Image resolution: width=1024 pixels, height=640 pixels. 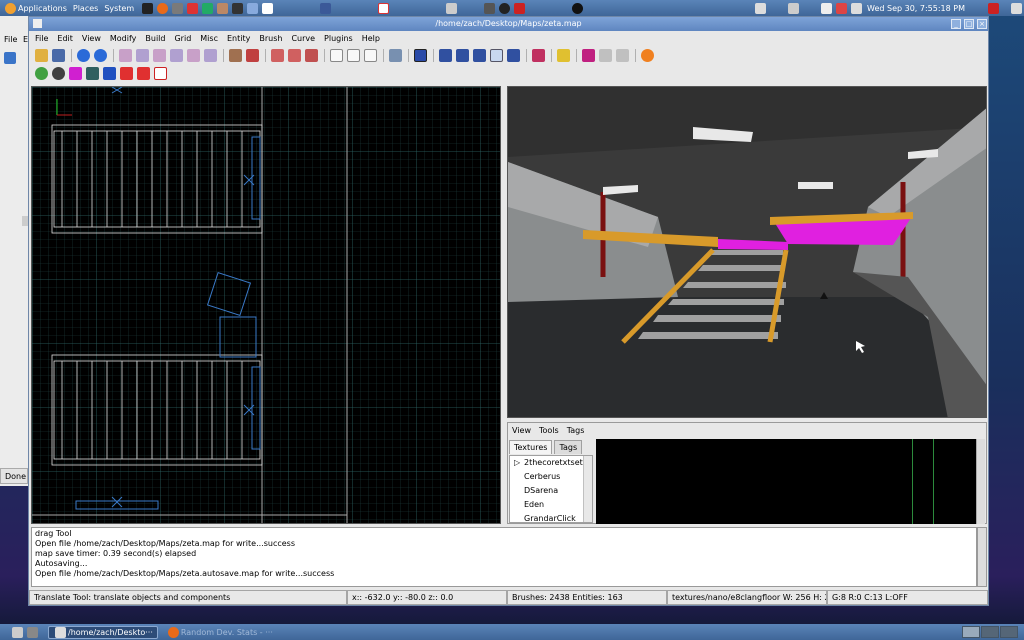 I want to click on gmail-icon, so click(x=384, y=8).